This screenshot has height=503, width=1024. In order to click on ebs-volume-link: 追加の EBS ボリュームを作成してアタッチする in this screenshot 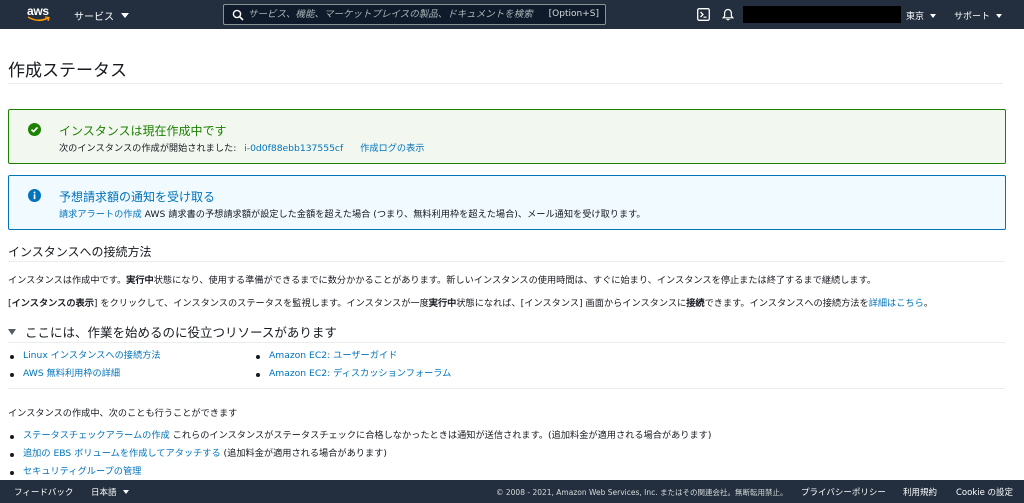, I will do `click(122, 453)`.